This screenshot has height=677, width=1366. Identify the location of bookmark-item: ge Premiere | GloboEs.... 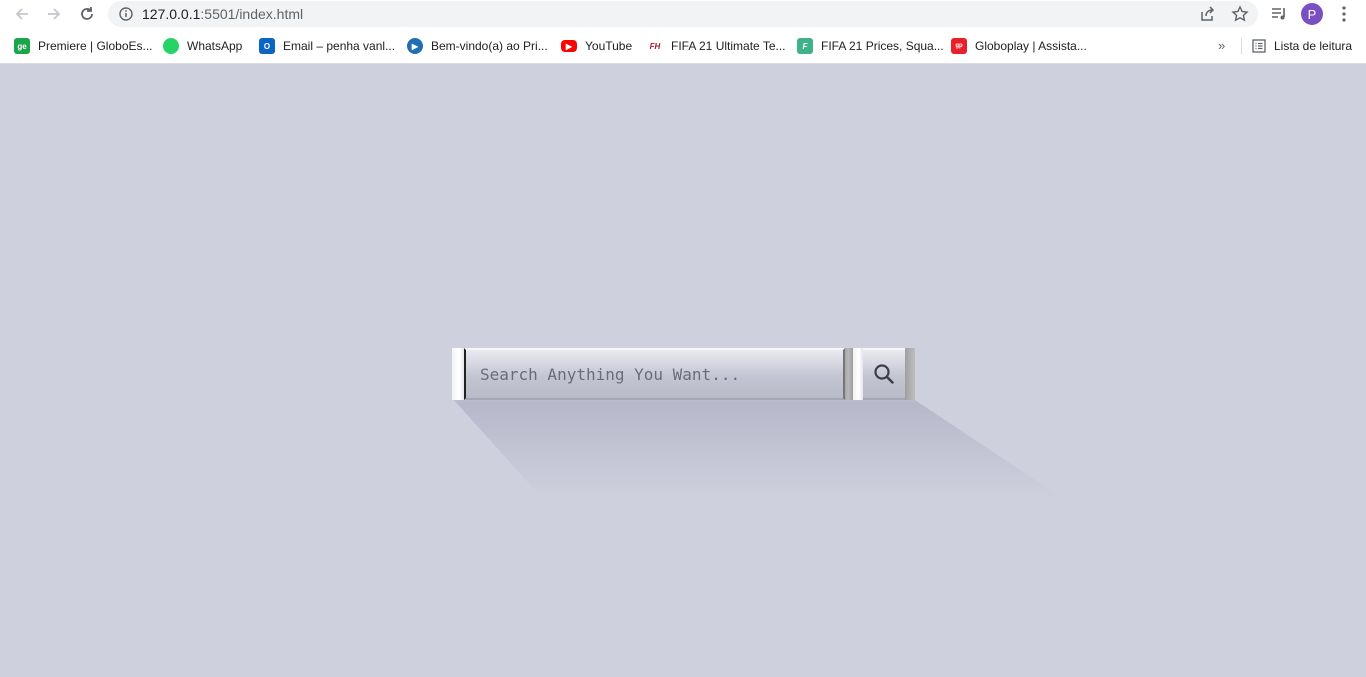
(83, 46).